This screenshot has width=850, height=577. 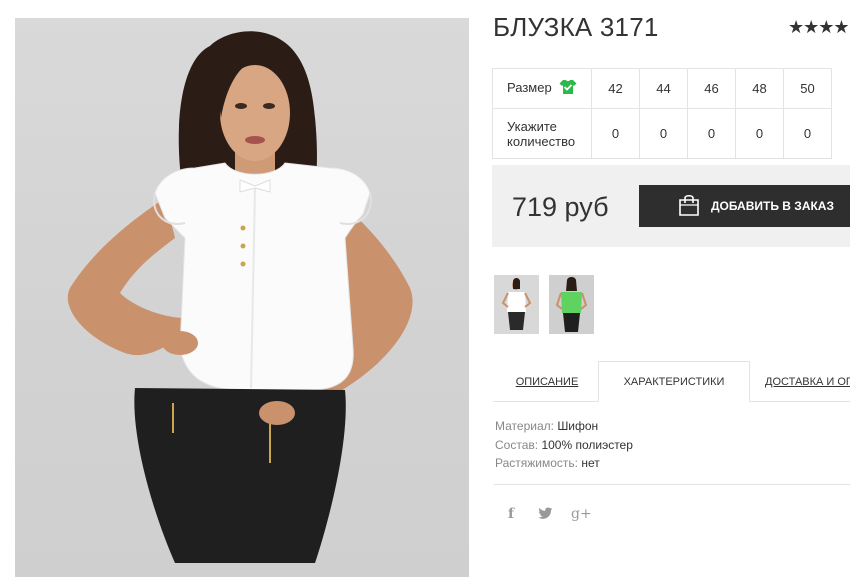 What do you see at coordinates (568, 88) in the screenshot?
I see `tshirt-check-icon` at bounding box center [568, 88].